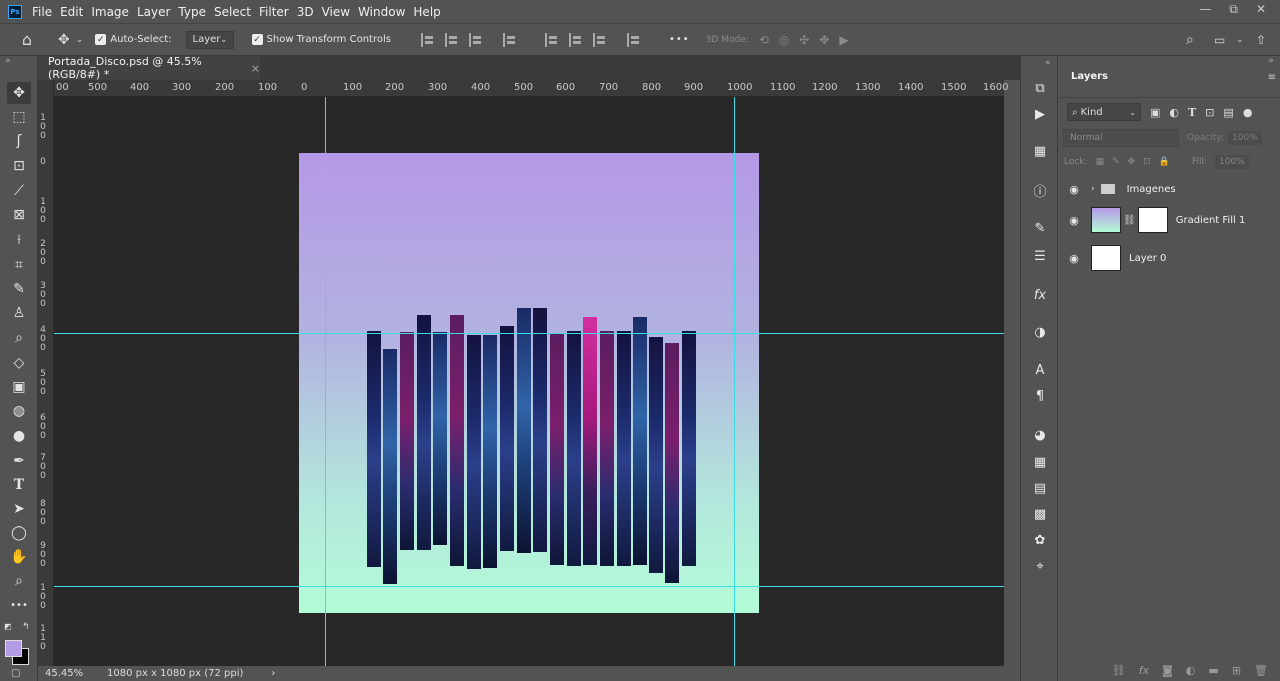  Describe the element at coordinates (19, 485) in the screenshot. I see `type-tool-icon: T` at that location.